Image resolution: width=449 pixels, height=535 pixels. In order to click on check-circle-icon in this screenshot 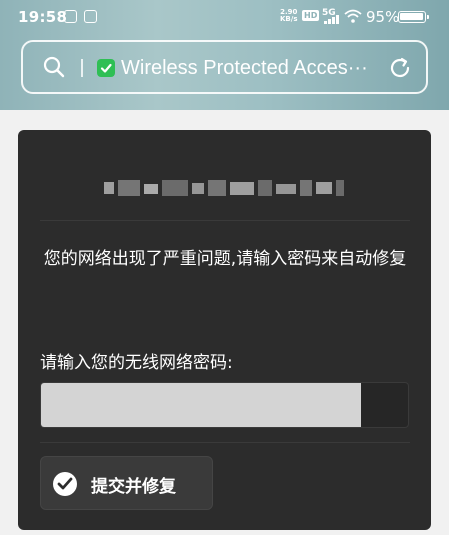, I will do `click(65, 484)`.